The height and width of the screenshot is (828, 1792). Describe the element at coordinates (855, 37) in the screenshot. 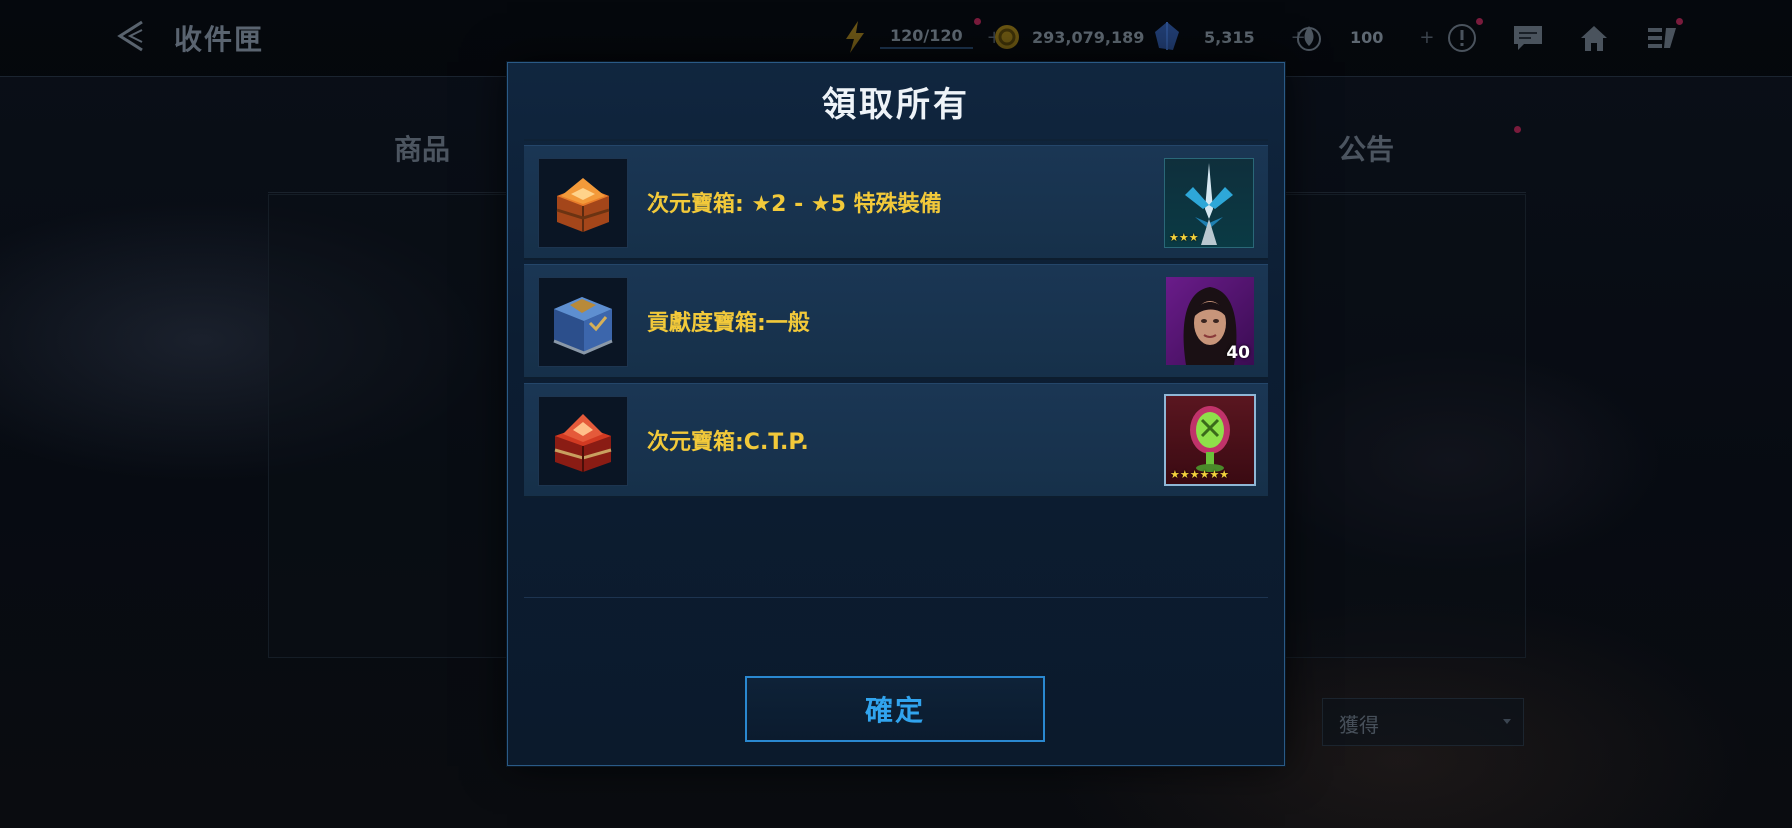

I see `energy-icon` at that location.